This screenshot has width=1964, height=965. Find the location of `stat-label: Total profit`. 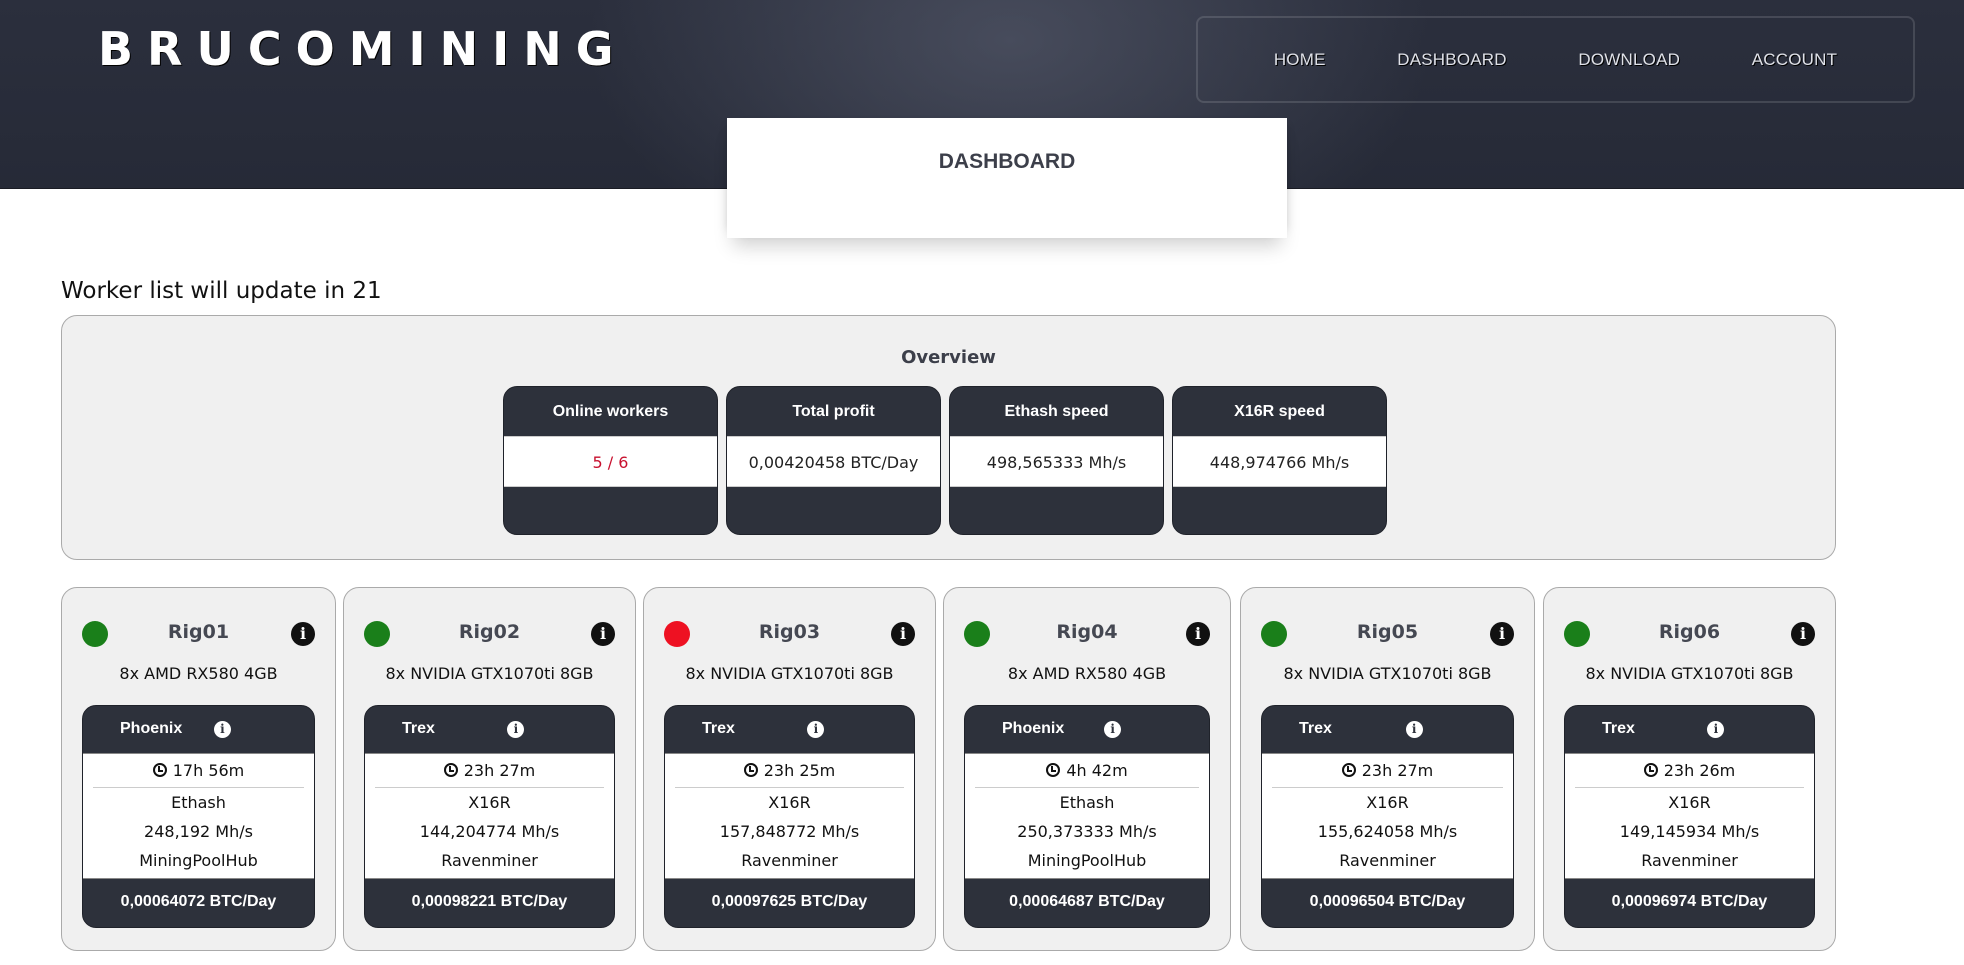

stat-label: Total profit is located at coordinates (833, 411).